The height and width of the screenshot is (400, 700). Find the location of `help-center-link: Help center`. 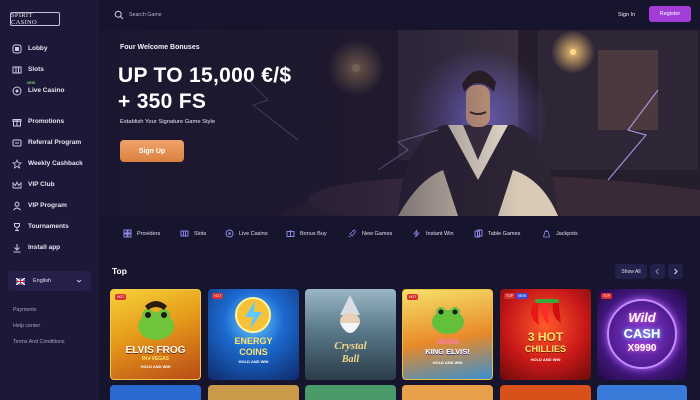

help-center-link: Help center is located at coordinates (39, 329).